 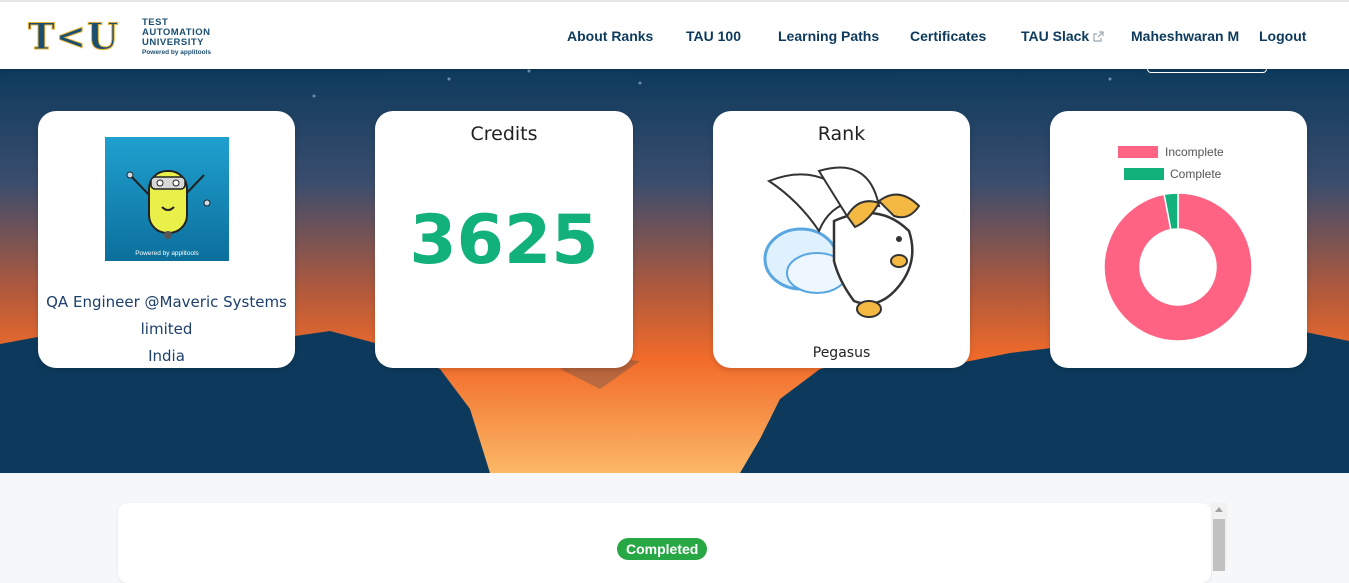 I want to click on scroll-up-icon, so click(x=1219, y=509).